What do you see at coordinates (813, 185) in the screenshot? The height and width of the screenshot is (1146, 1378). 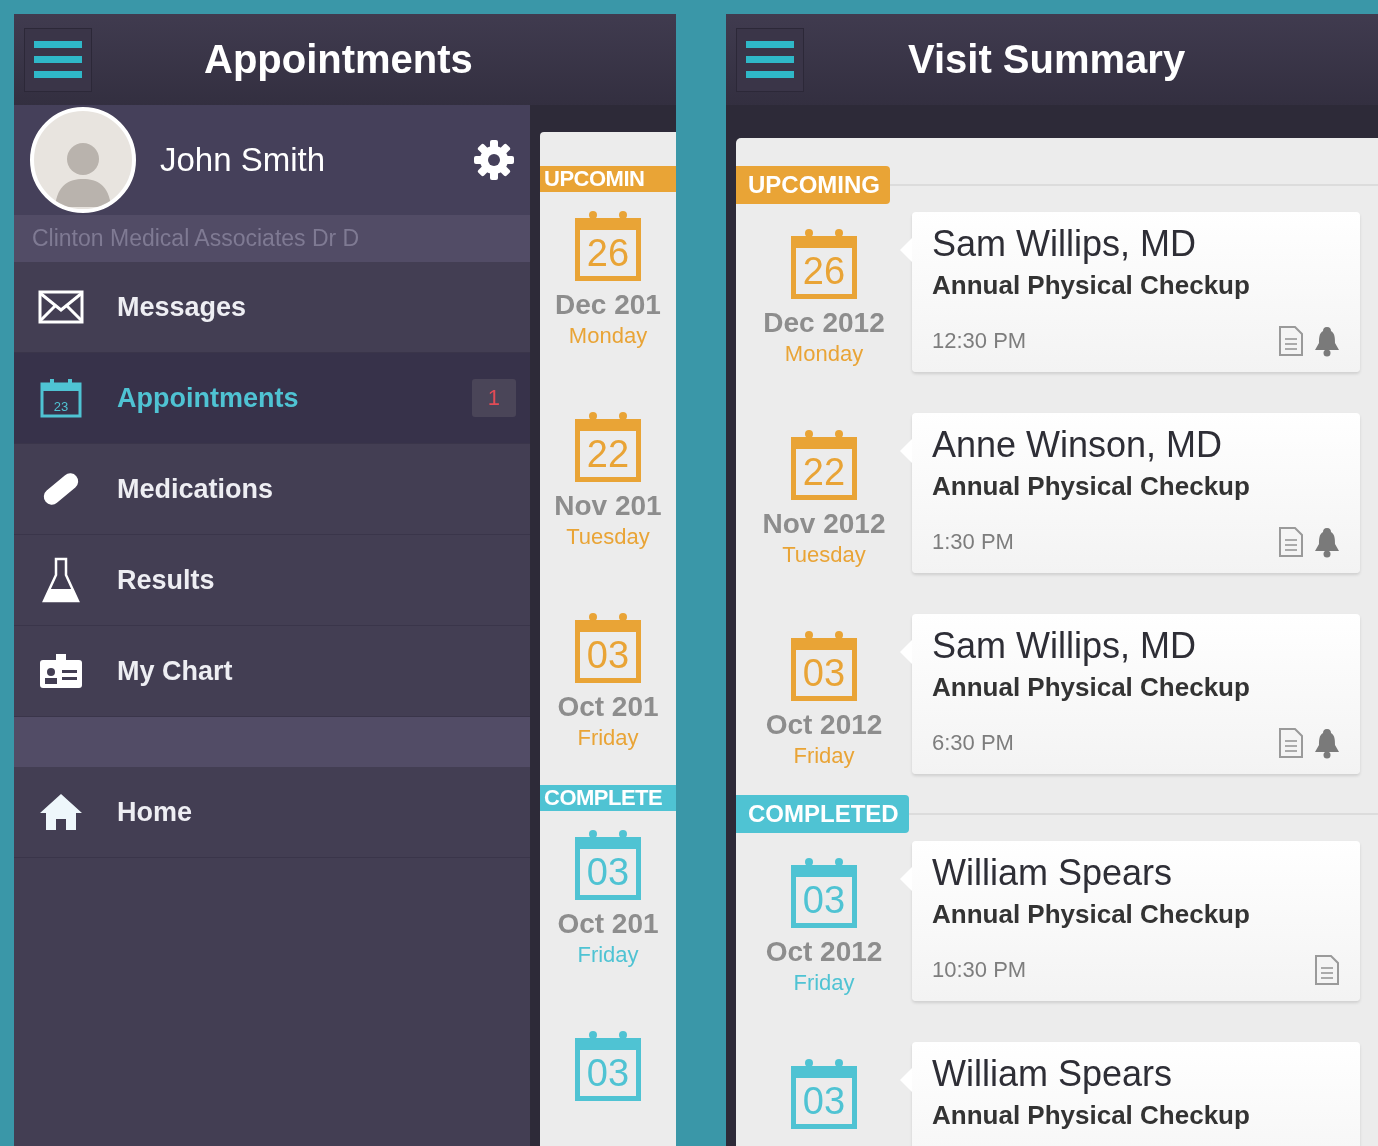 I see `section-tag: UPCOMING` at bounding box center [813, 185].